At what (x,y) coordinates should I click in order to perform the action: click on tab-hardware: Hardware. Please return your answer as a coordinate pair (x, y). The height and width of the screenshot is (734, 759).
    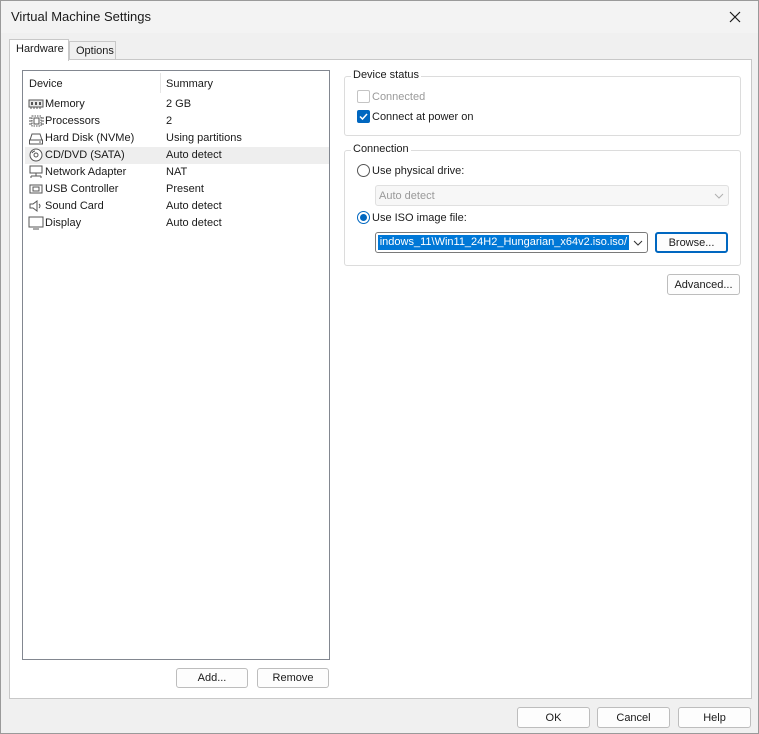
    Looking at the image, I should click on (39, 50).